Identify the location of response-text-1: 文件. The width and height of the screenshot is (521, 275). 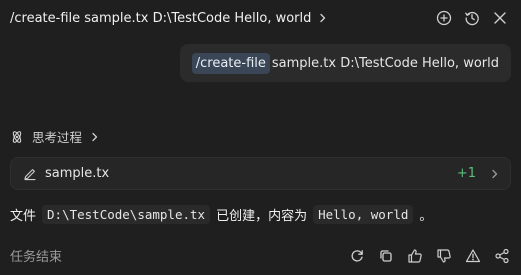
(23, 216).